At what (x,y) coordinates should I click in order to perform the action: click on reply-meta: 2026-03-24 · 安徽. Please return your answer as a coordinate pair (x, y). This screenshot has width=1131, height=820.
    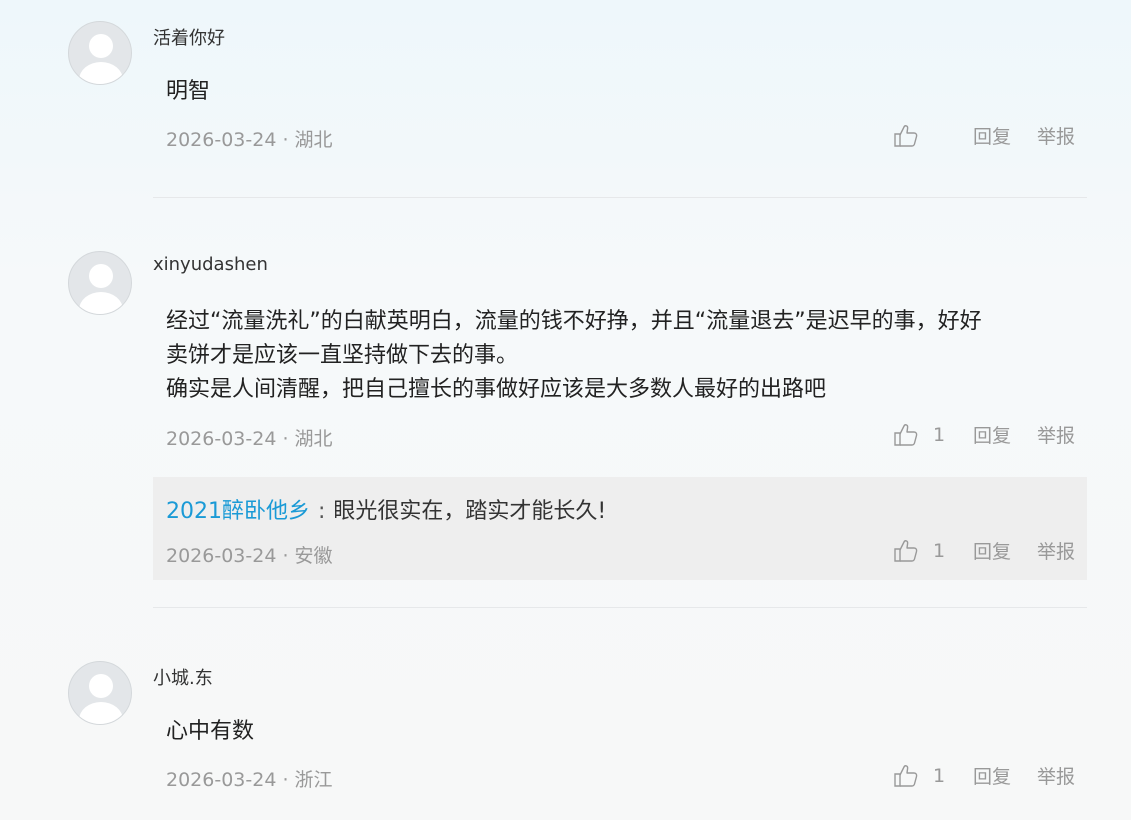
    Looking at the image, I should click on (249, 556).